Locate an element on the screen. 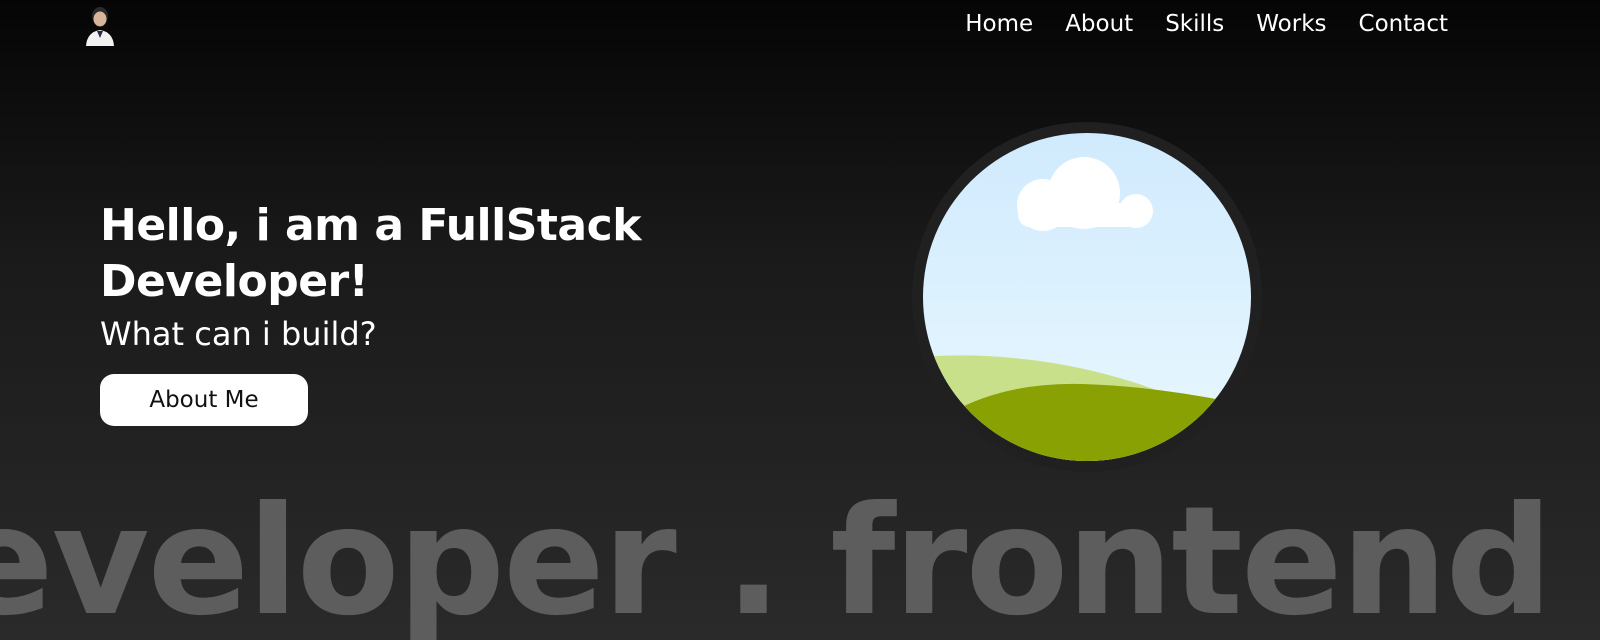  nav-about-link: About is located at coordinates (1099, 24).